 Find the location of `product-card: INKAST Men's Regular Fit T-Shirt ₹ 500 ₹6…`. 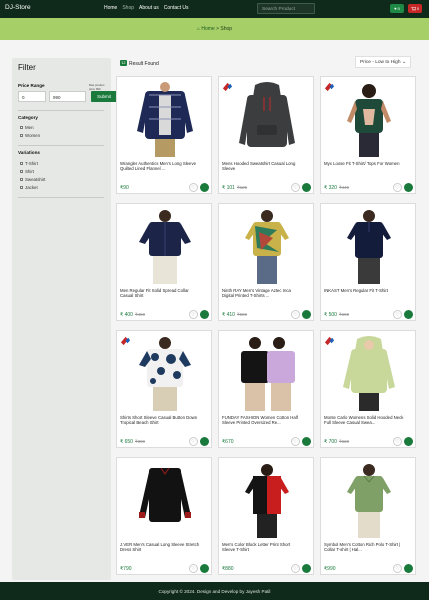

product-card: INKAST Men's Regular Fit T-Shirt ₹ 500 ₹6… is located at coordinates (368, 262).